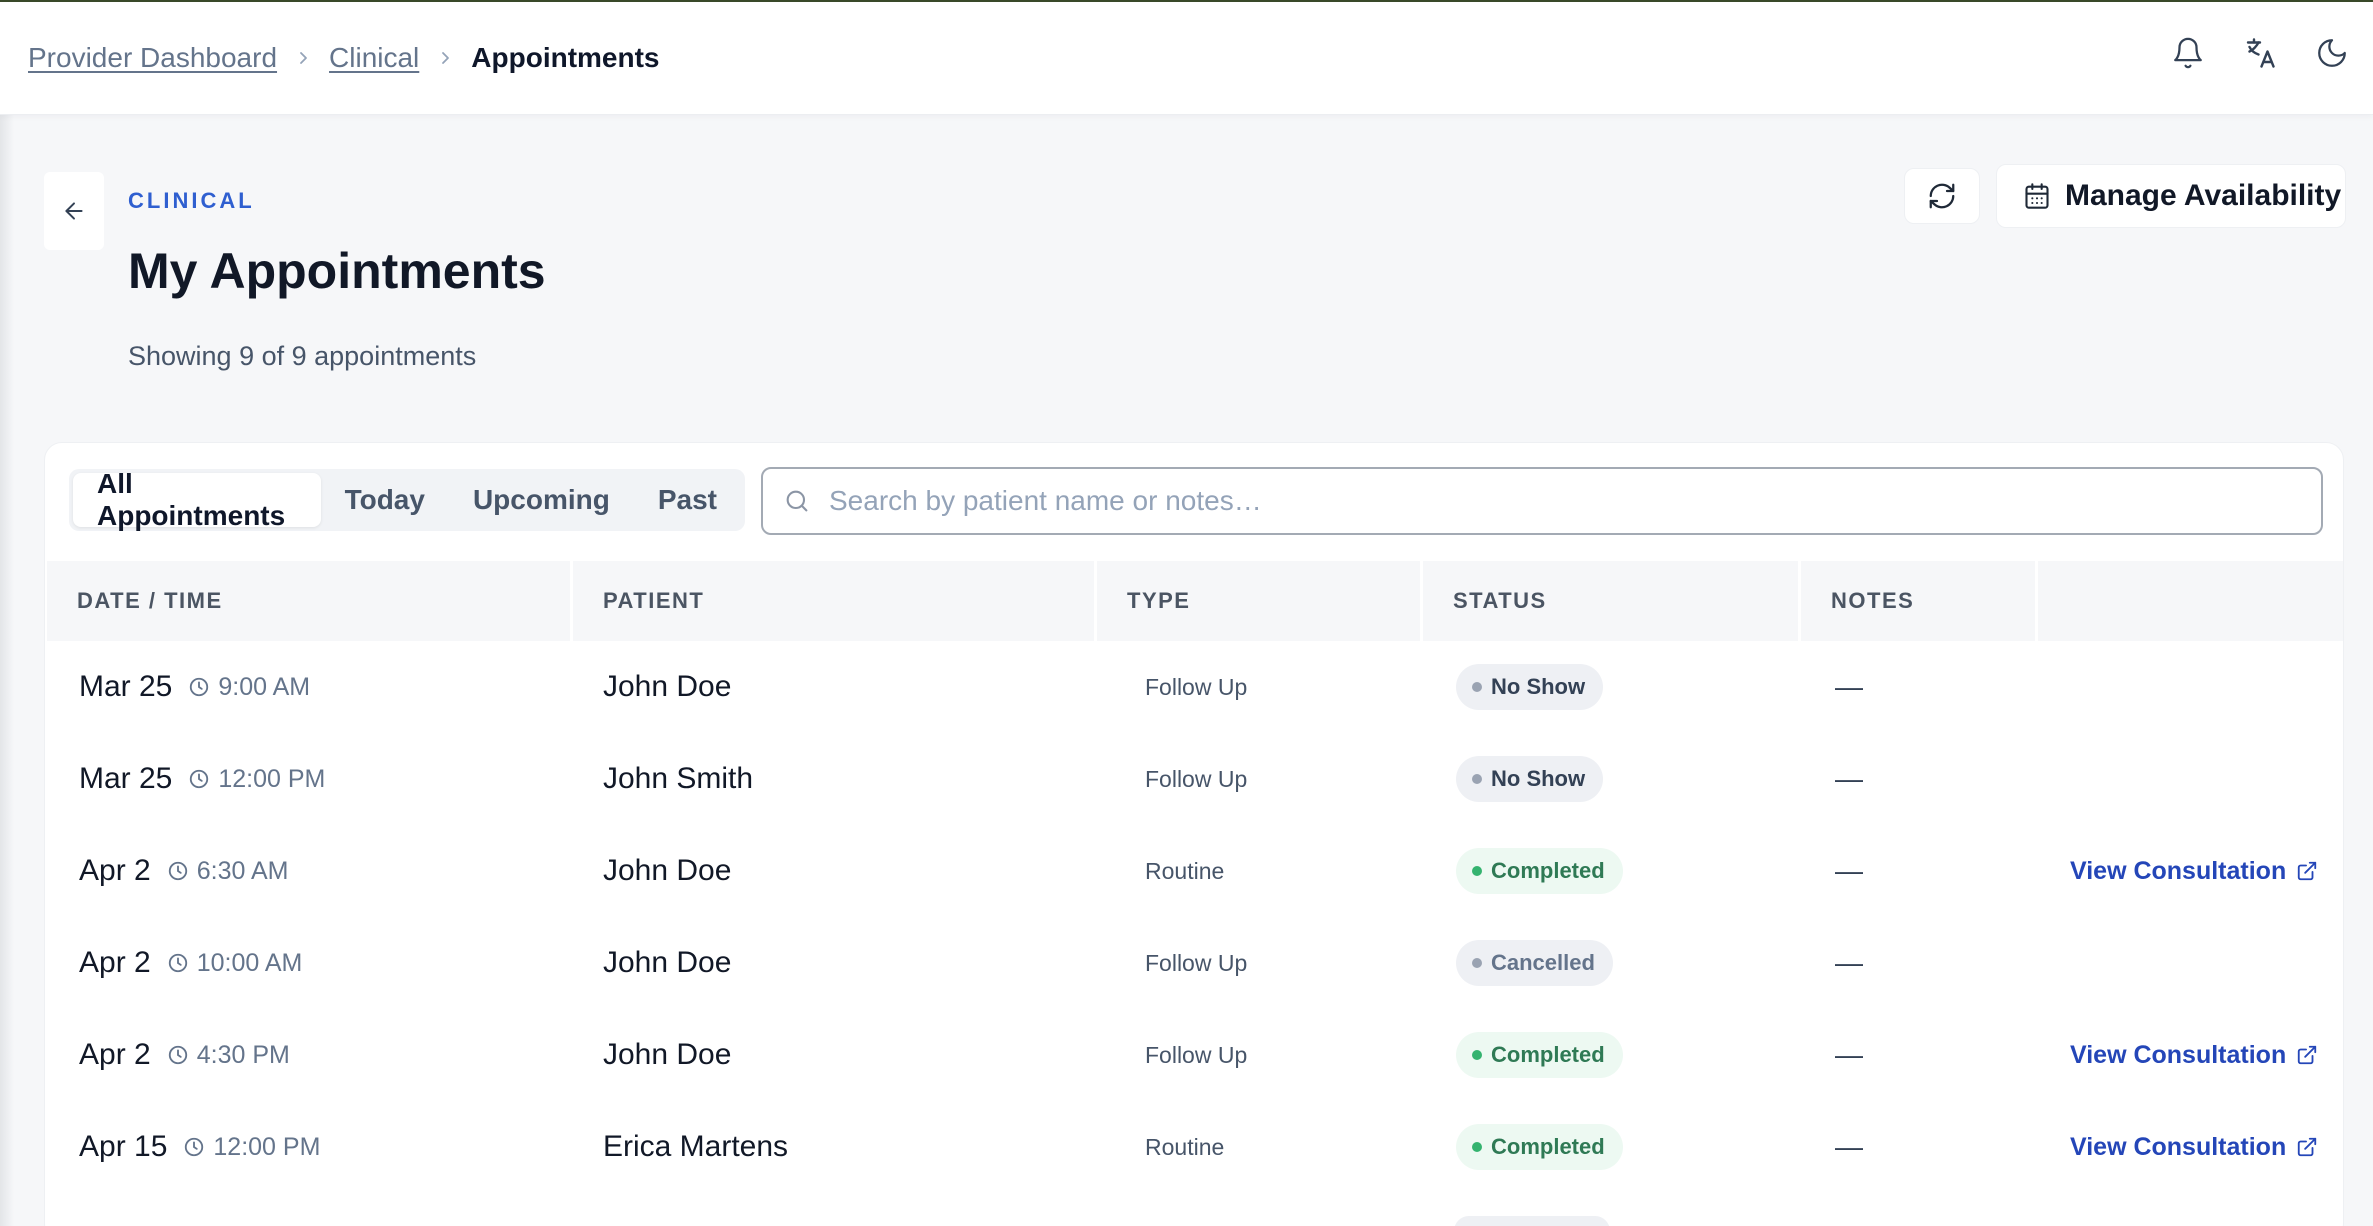 This screenshot has height=1226, width=2373. What do you see at coordinates (197, 499) in the screenshot?
I see `tab-all-appointments: All Appointments` at bounding box center [197, 499].